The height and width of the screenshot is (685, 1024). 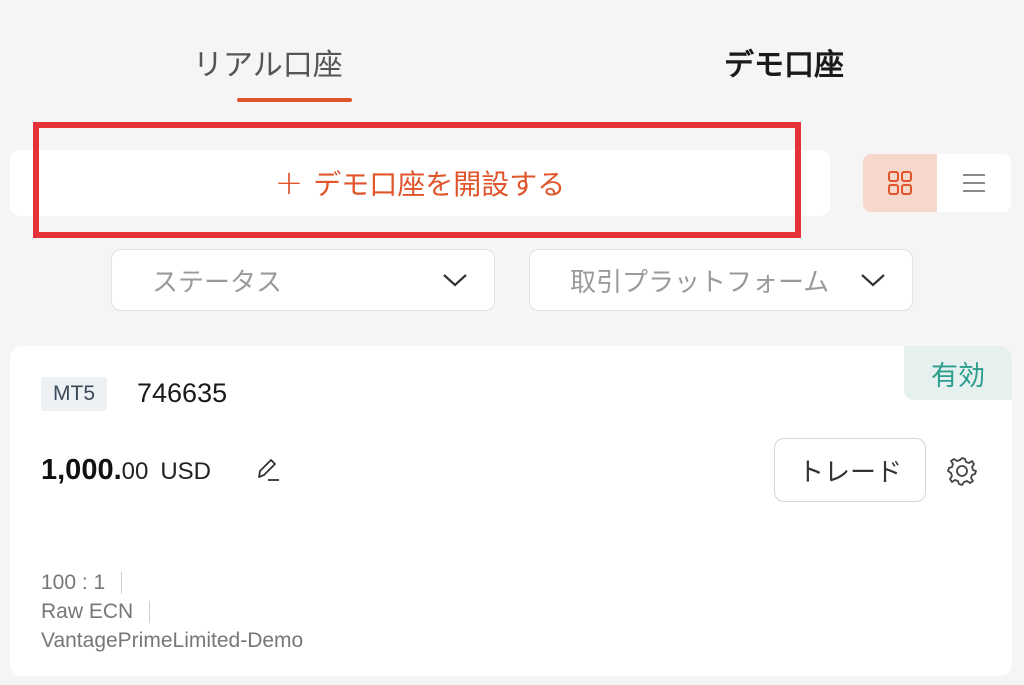 I want to click on status-filter-label: ステータス, so click(x=217, y=282).